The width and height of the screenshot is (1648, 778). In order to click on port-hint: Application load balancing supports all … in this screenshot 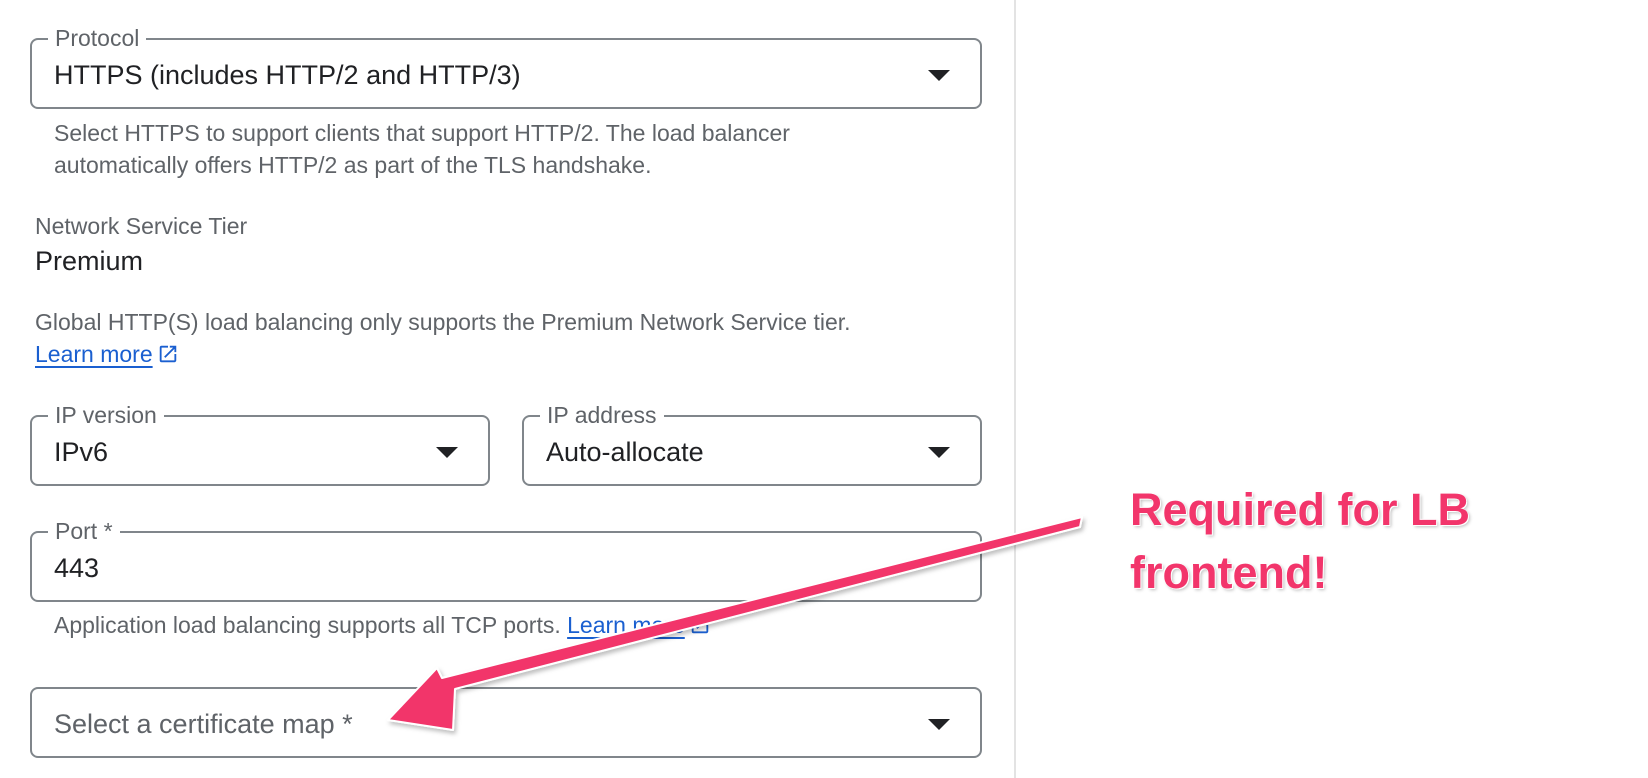, I will do `click(382, 626)`.